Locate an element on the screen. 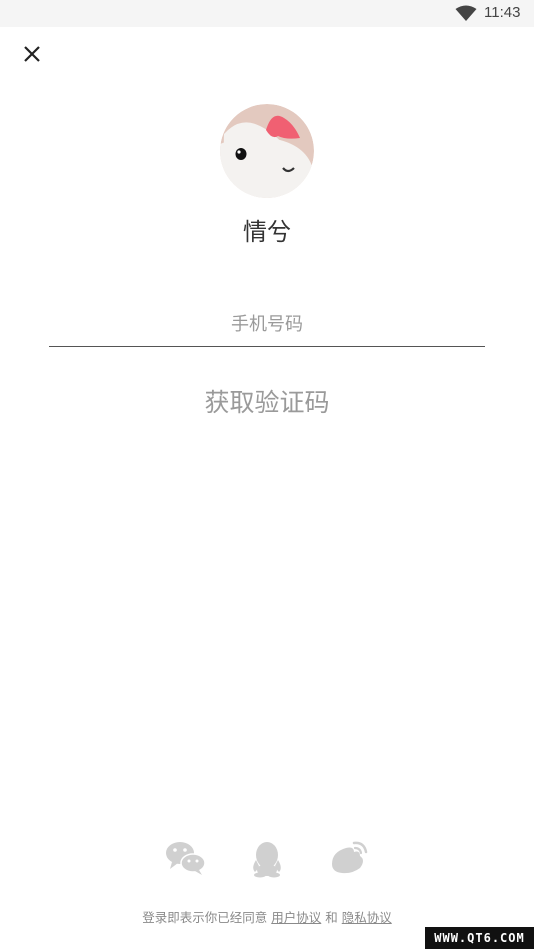  watermark: WWW.QT6.COM is located at coordinates (479, 938).